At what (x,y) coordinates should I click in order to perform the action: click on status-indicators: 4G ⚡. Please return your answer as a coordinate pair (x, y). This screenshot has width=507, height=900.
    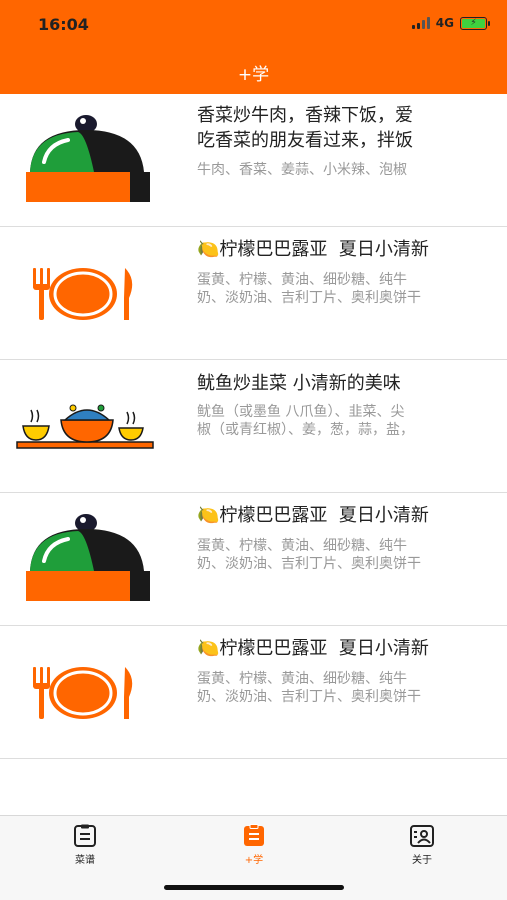
    Looking at the image, I should click on (450, 23).